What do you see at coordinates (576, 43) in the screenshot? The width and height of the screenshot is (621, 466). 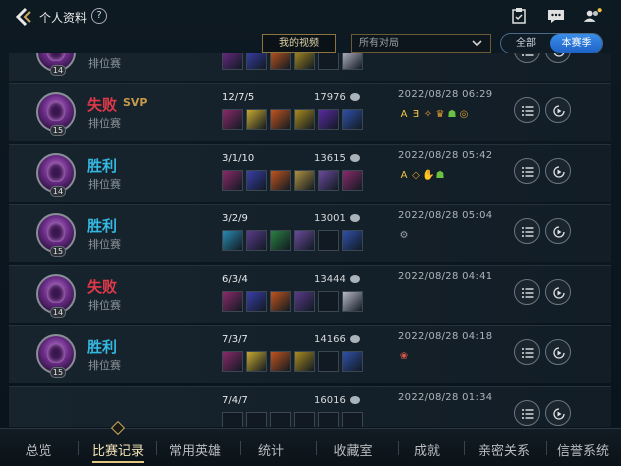 I see `toggle-current-season: 本赛季` at bounding box center [576, 43].